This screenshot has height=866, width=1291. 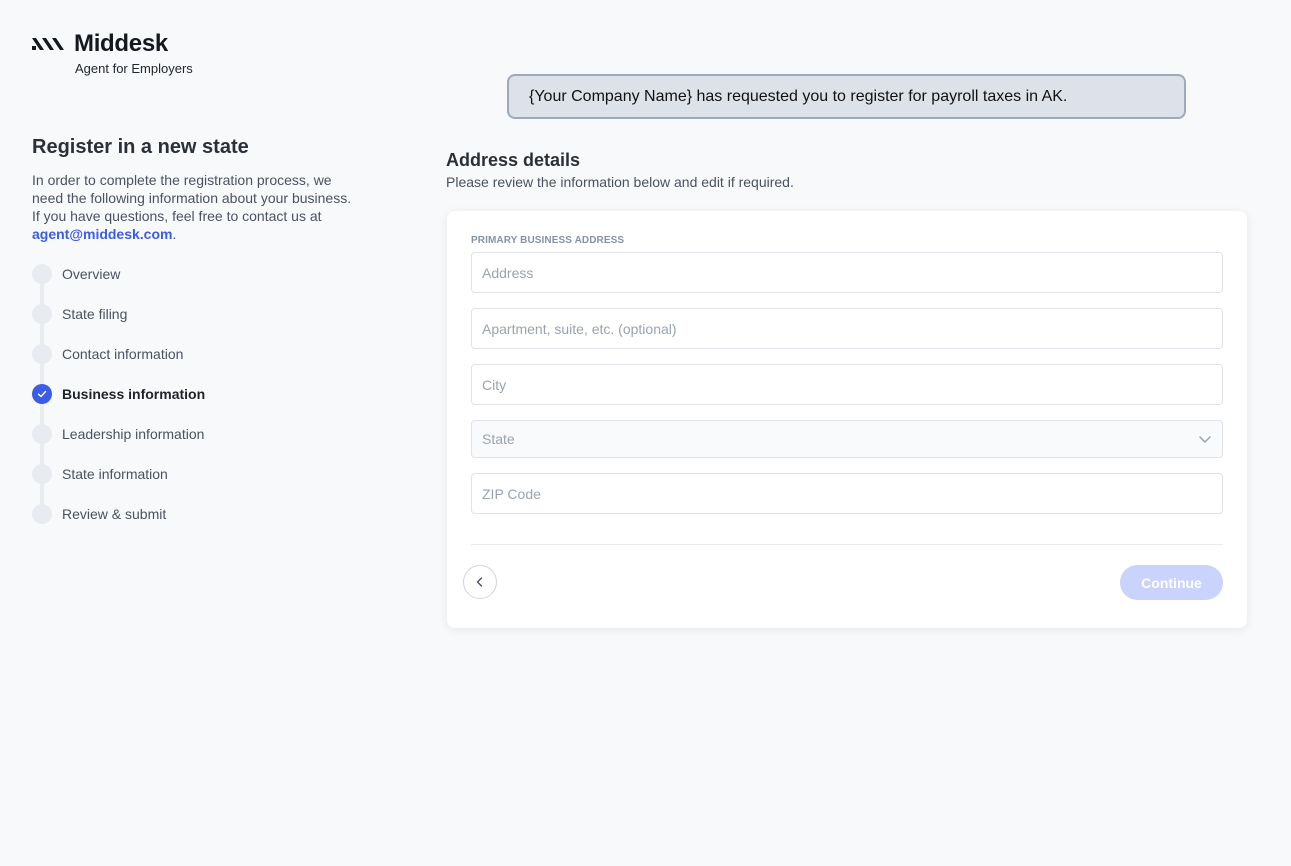 I want to click on step-contact-information: Contact information, so click(x=182, y=364).